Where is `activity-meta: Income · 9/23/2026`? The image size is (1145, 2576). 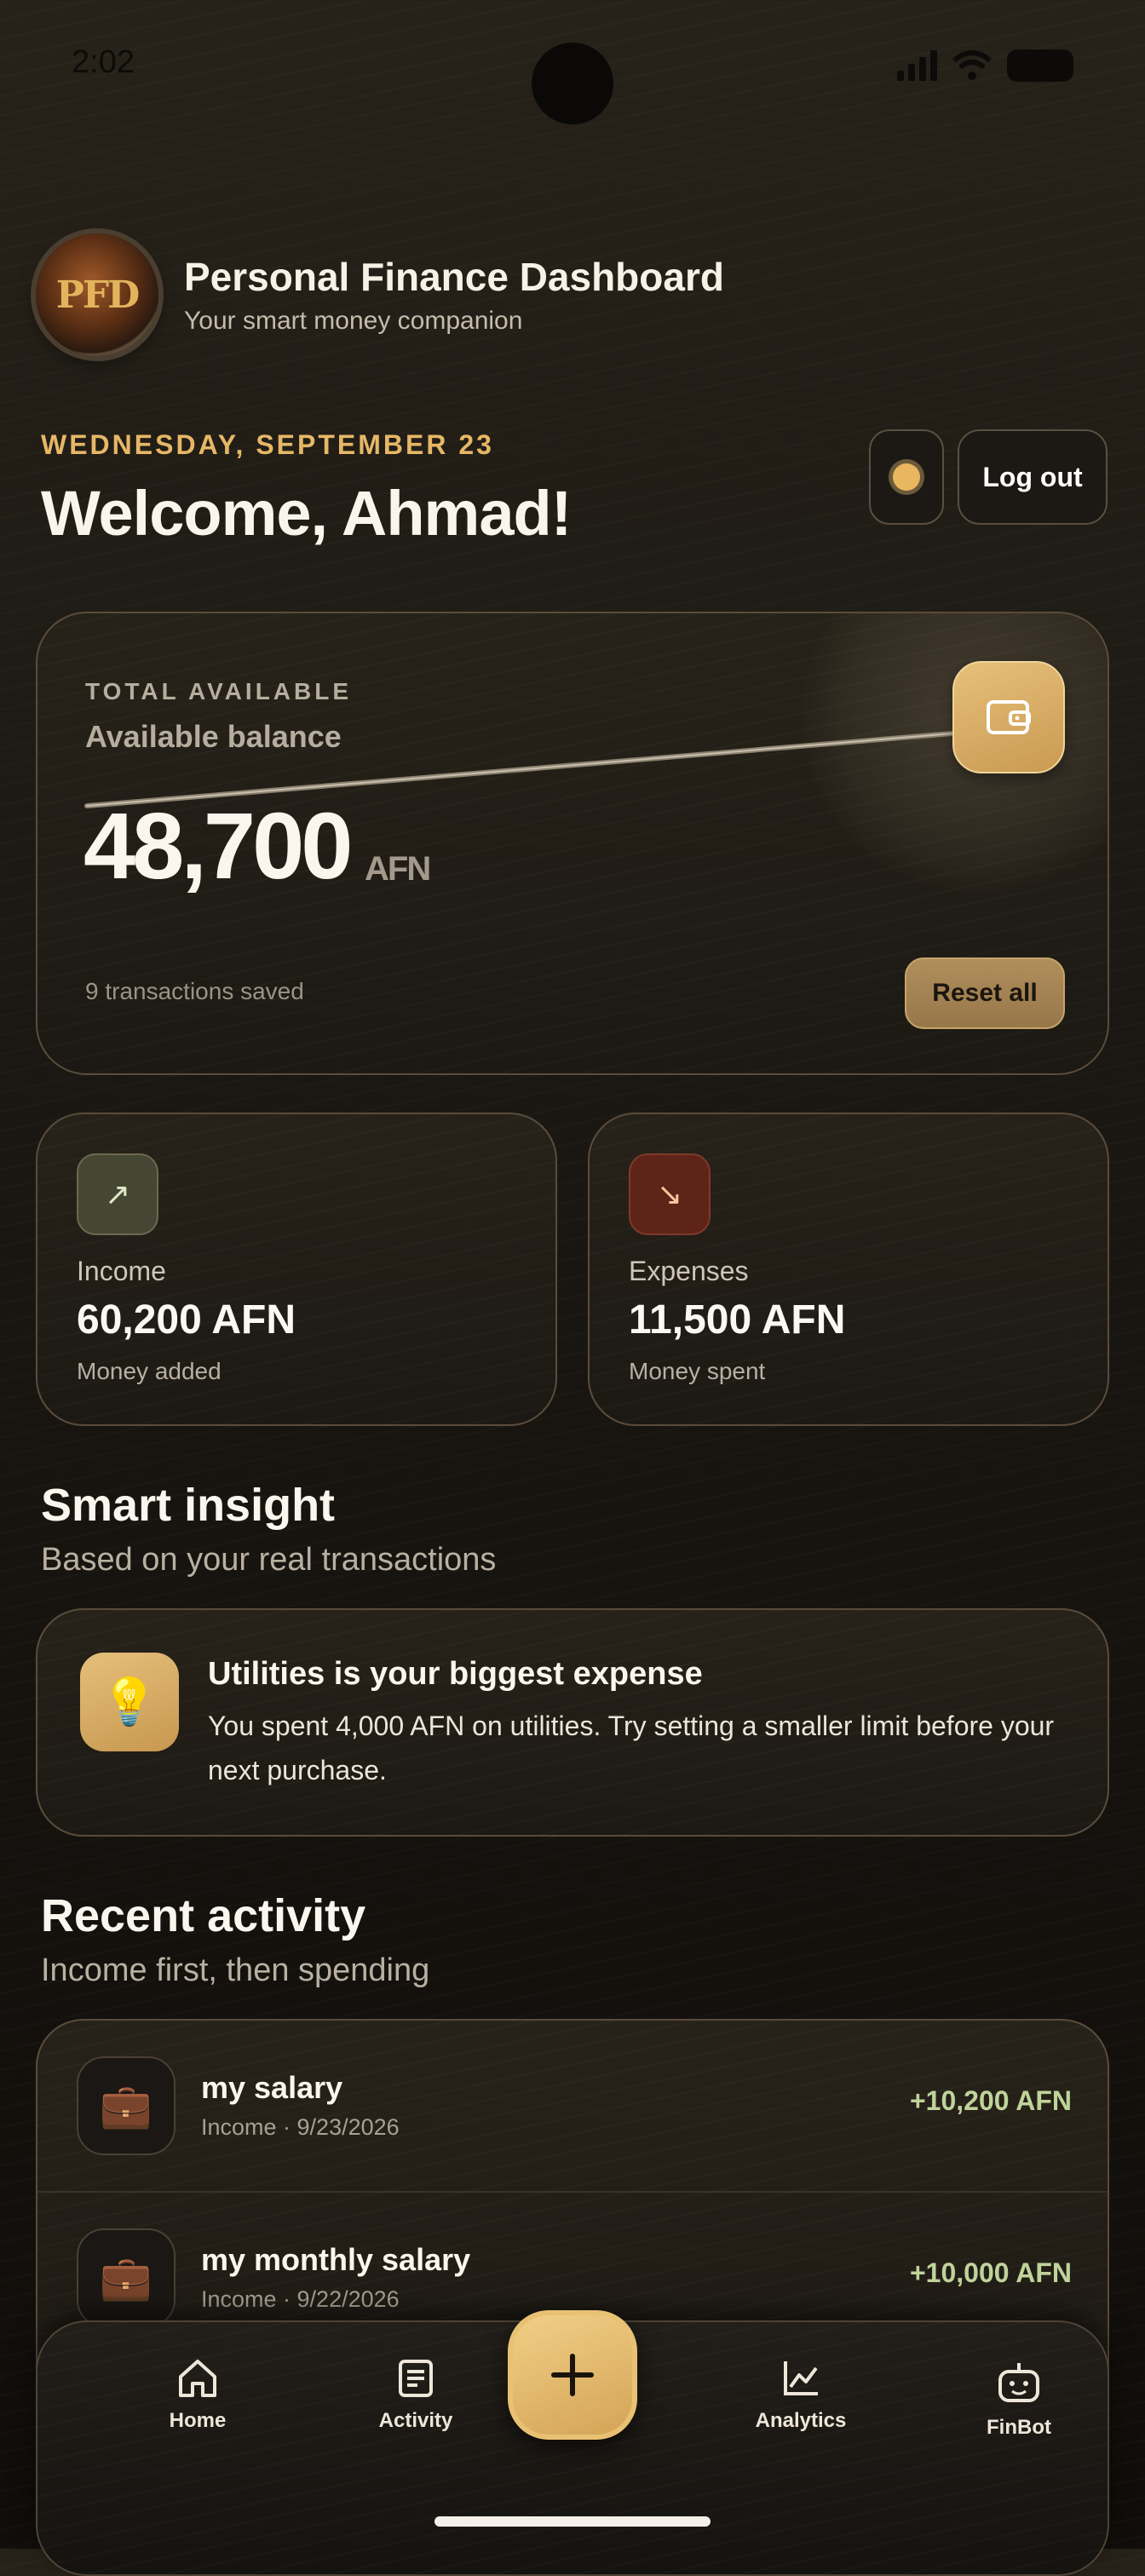 activity-meta: Income · 9/23/2026 is located at coordinates (300, 2127).